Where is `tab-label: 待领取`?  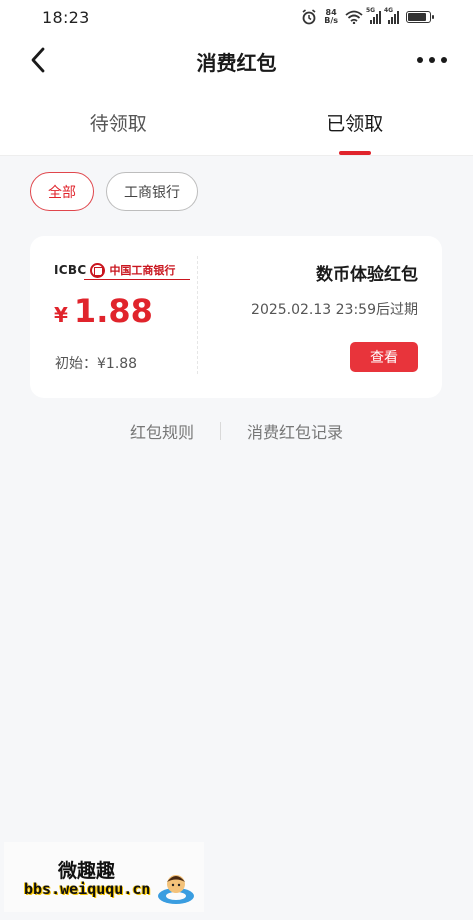 tab-label: 待领取 is located at coordinates (118, 124).